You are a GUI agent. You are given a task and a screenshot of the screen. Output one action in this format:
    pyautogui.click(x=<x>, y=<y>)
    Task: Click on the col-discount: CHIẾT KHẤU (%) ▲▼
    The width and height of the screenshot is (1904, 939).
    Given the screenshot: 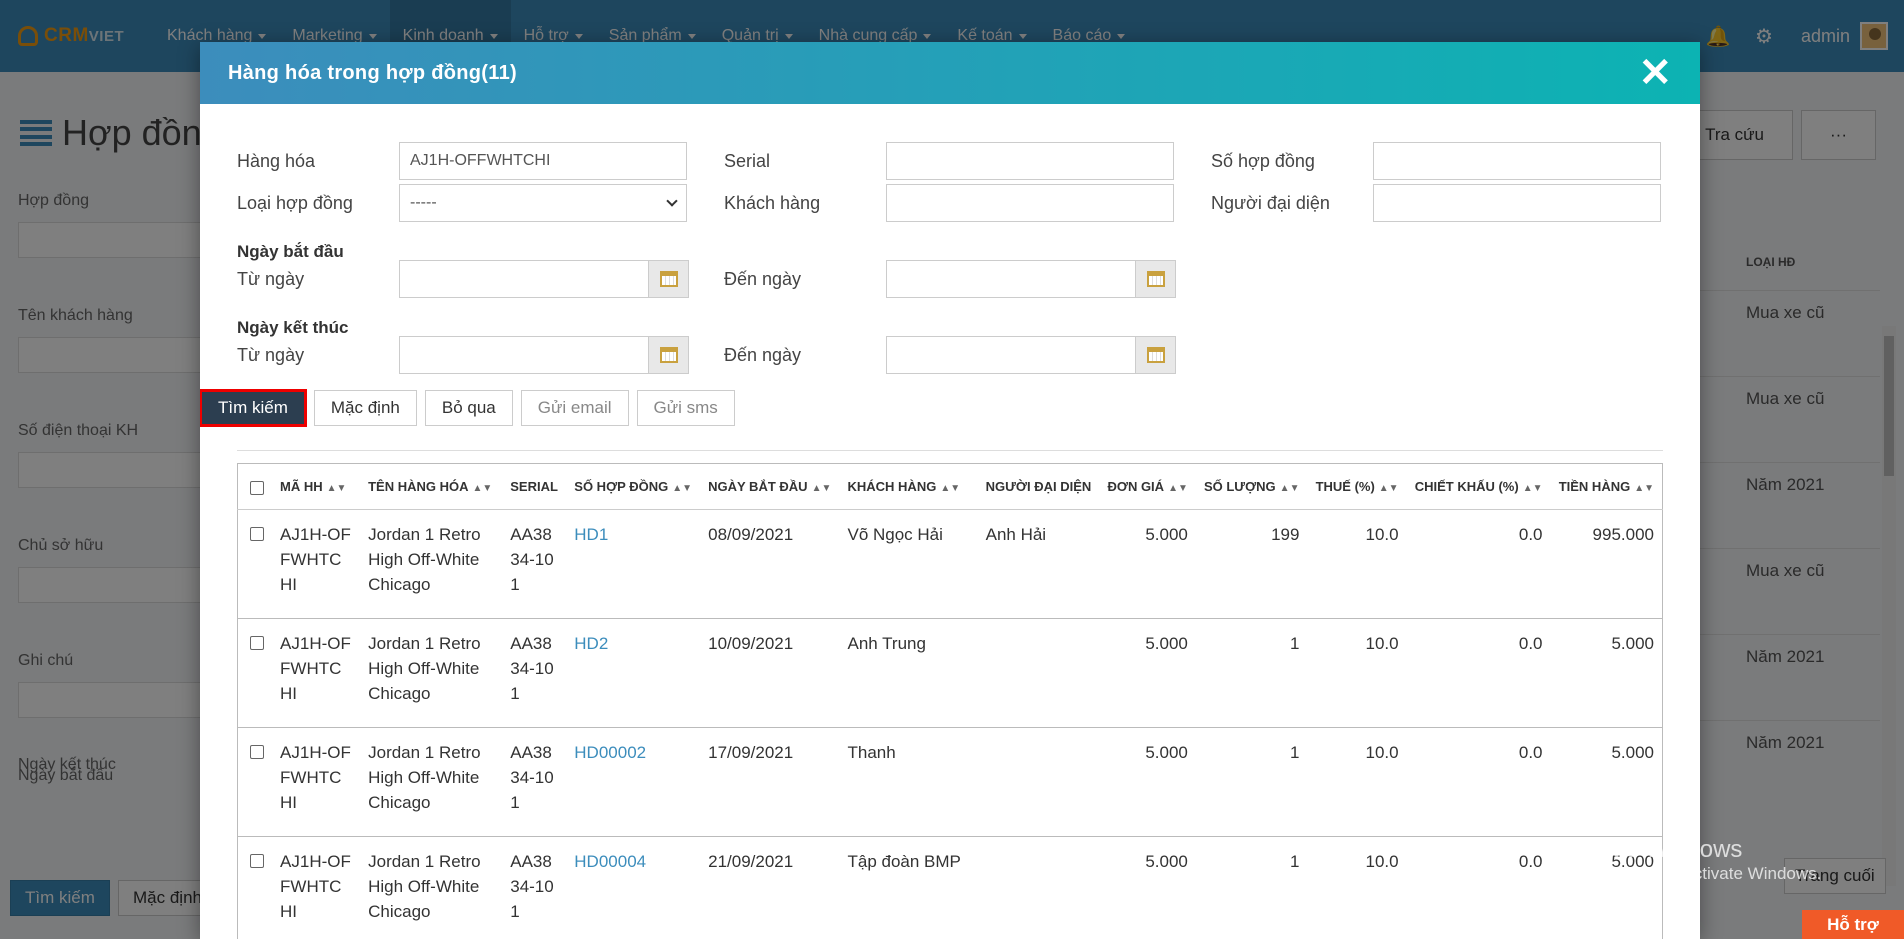 What is the action you would take?
    pyautogui.click(x=1478, y=486)
    